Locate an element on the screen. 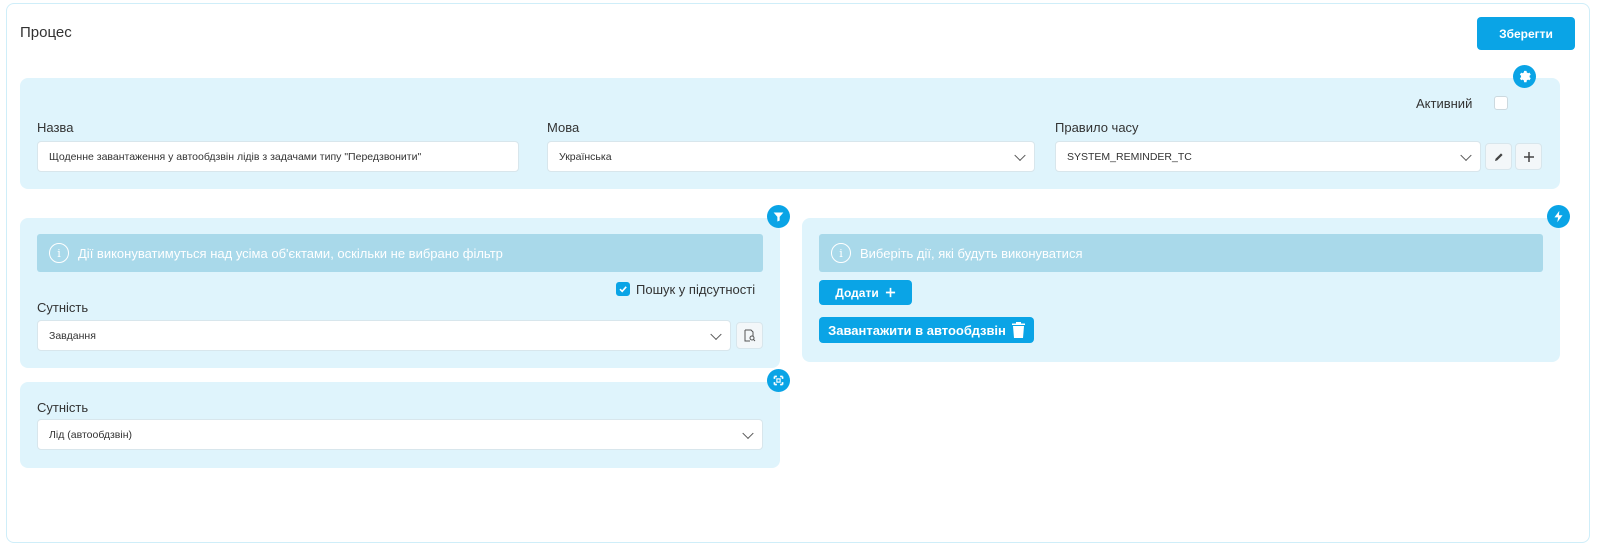 The image size is (1600, 543). entity-value: Лід (автообдзвін) is located at coordinates (91, 434).